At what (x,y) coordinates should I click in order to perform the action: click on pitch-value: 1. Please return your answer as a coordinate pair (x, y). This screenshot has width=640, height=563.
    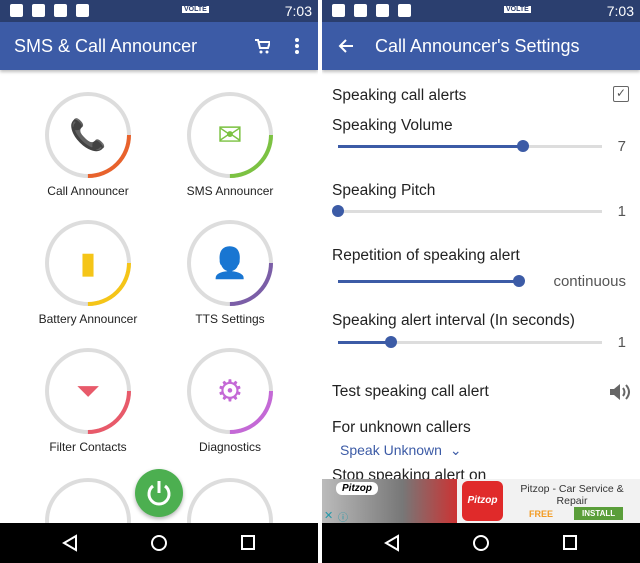
    Looking at the image, I should click on (621, 211).